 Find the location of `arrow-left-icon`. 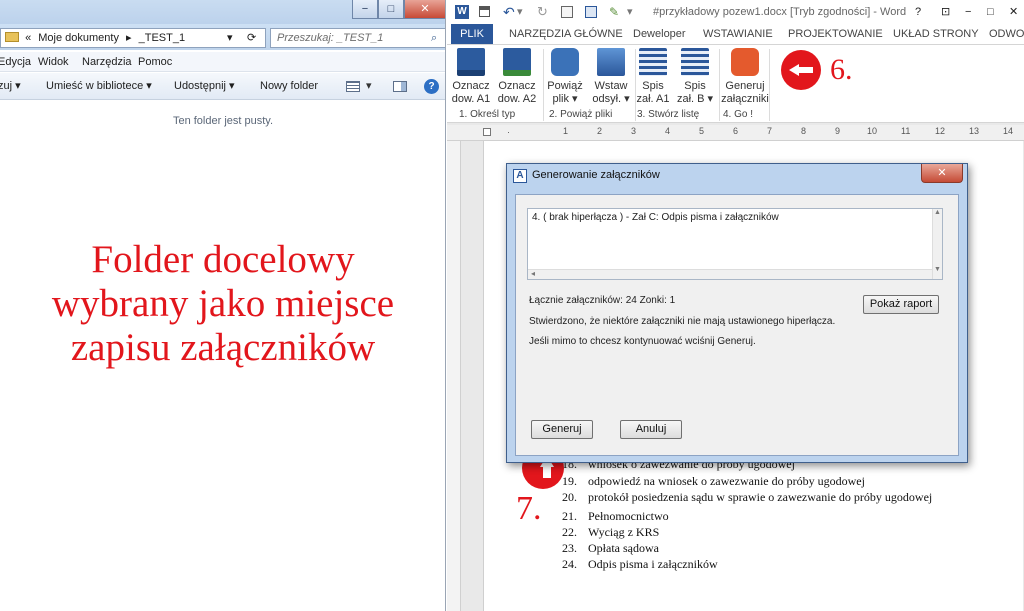

arrow-left-icon is located at coordinates (801, 70).